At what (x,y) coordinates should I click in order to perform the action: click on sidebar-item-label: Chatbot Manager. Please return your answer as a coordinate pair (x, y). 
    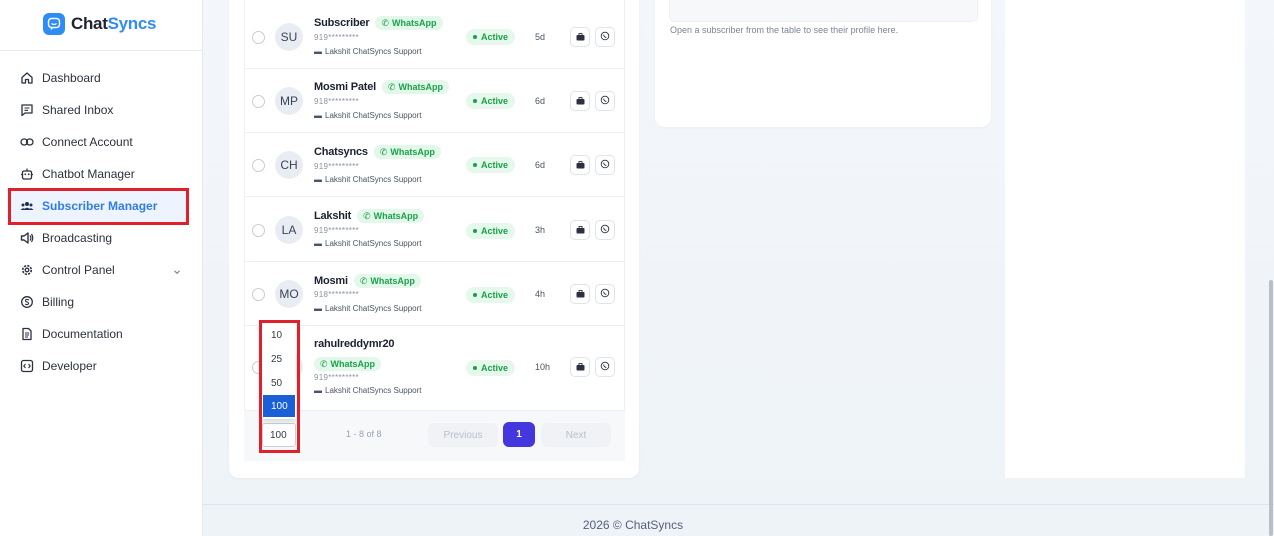
    Looking at the image, I should click on (88, 174).